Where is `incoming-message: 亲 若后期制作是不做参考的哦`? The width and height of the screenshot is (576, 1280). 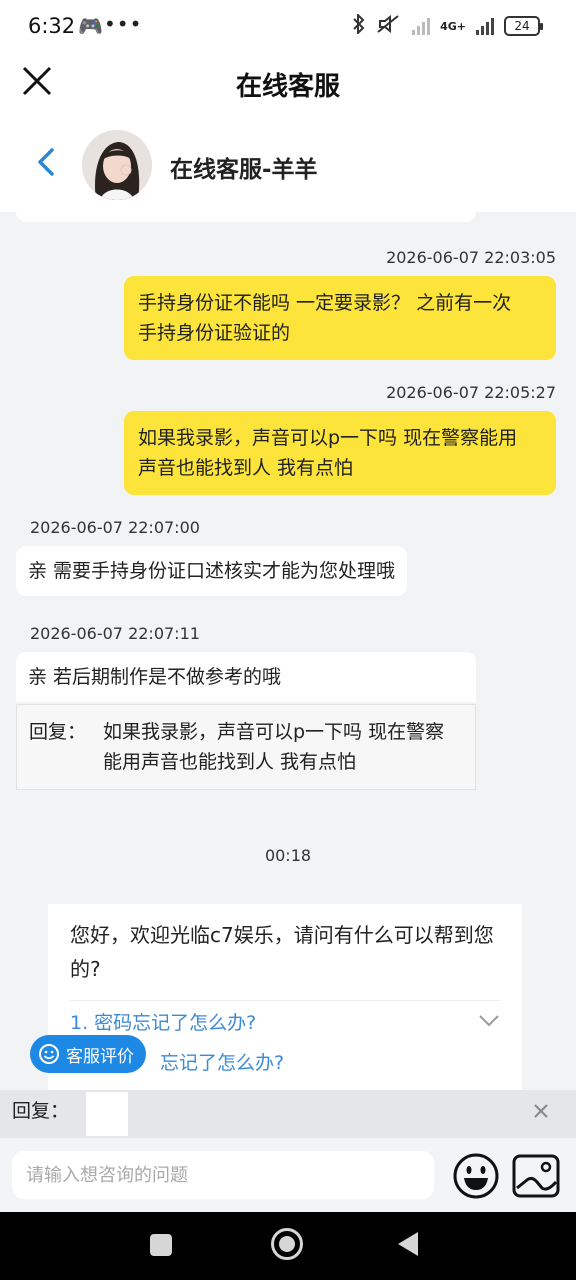
incoming-message: 亲 若后期制作是不做参考的哦 is located at coordinates (246, 677).